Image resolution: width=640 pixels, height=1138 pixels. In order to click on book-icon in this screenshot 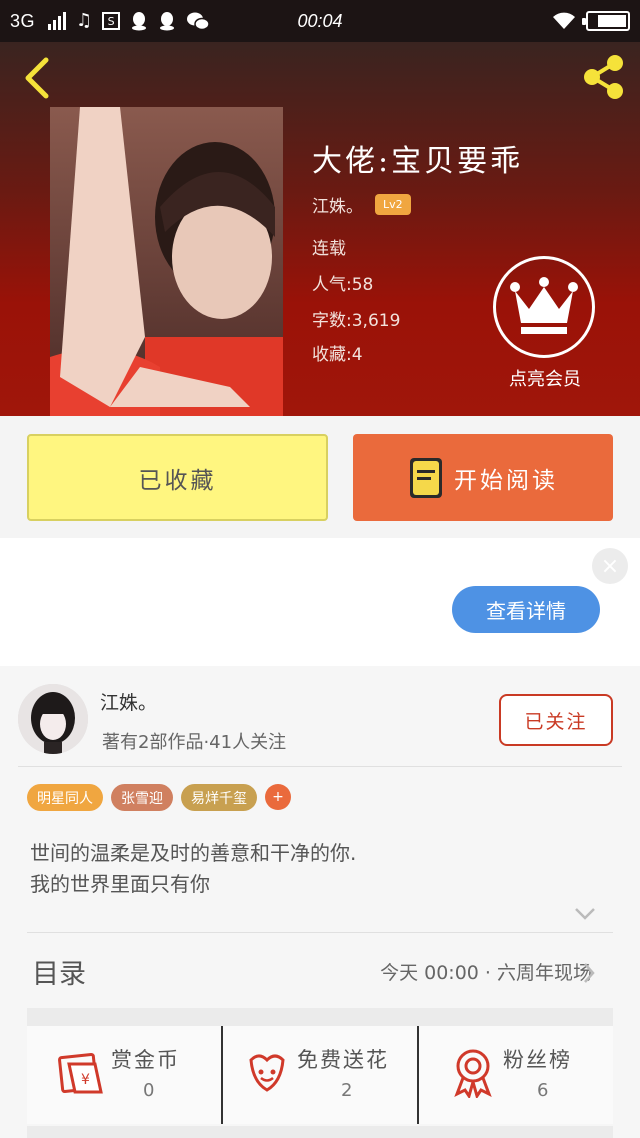, I will do `click(426, 477)`.